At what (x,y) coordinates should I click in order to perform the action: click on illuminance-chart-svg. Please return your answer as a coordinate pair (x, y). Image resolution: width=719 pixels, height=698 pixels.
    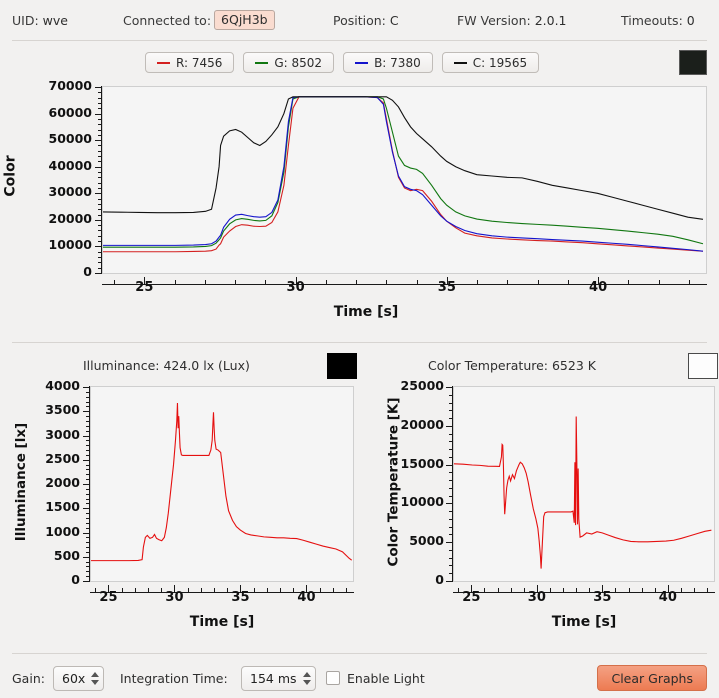
    Looking at the image, I should click on (222, 484).